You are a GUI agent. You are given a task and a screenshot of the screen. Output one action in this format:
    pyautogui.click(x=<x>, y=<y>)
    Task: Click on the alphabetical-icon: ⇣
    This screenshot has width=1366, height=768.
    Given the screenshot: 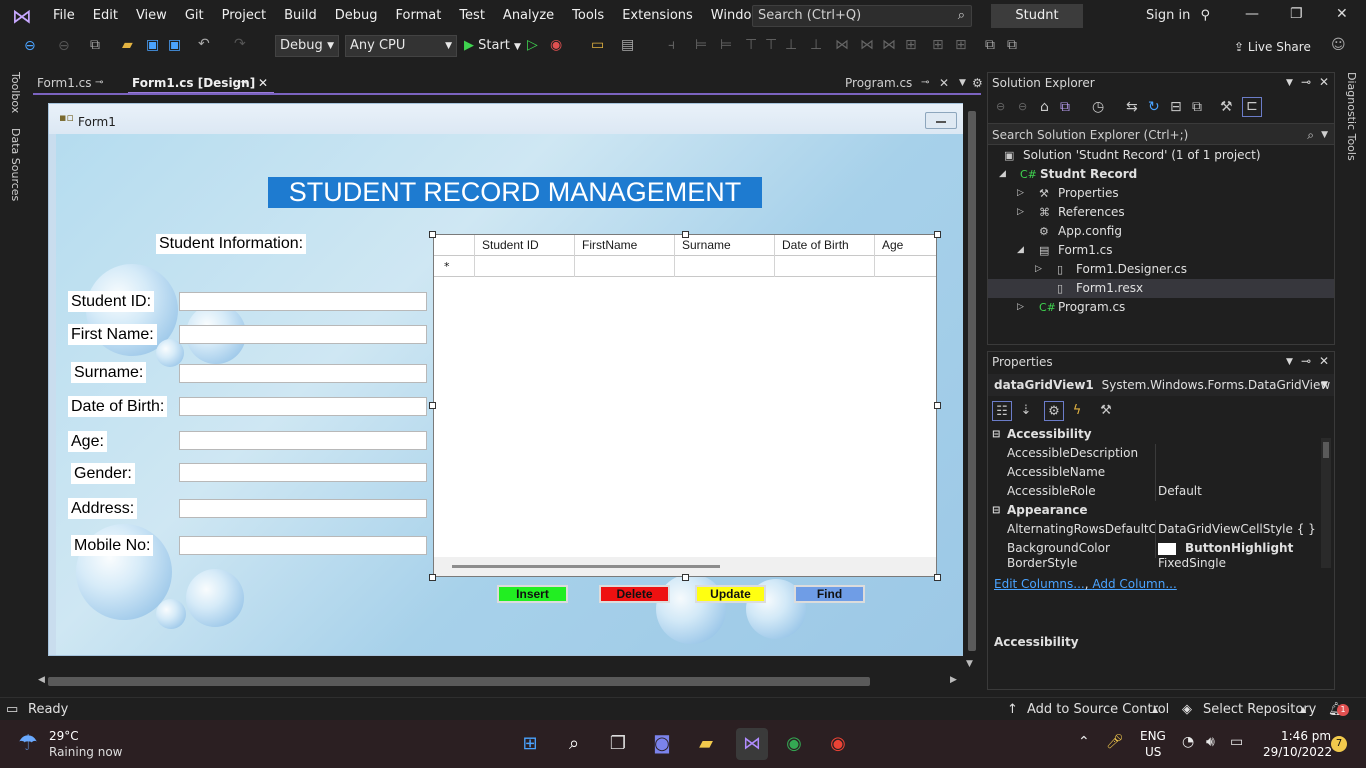 What is the action you would take?
    pyautogui.click(x=1026, y=411)
    